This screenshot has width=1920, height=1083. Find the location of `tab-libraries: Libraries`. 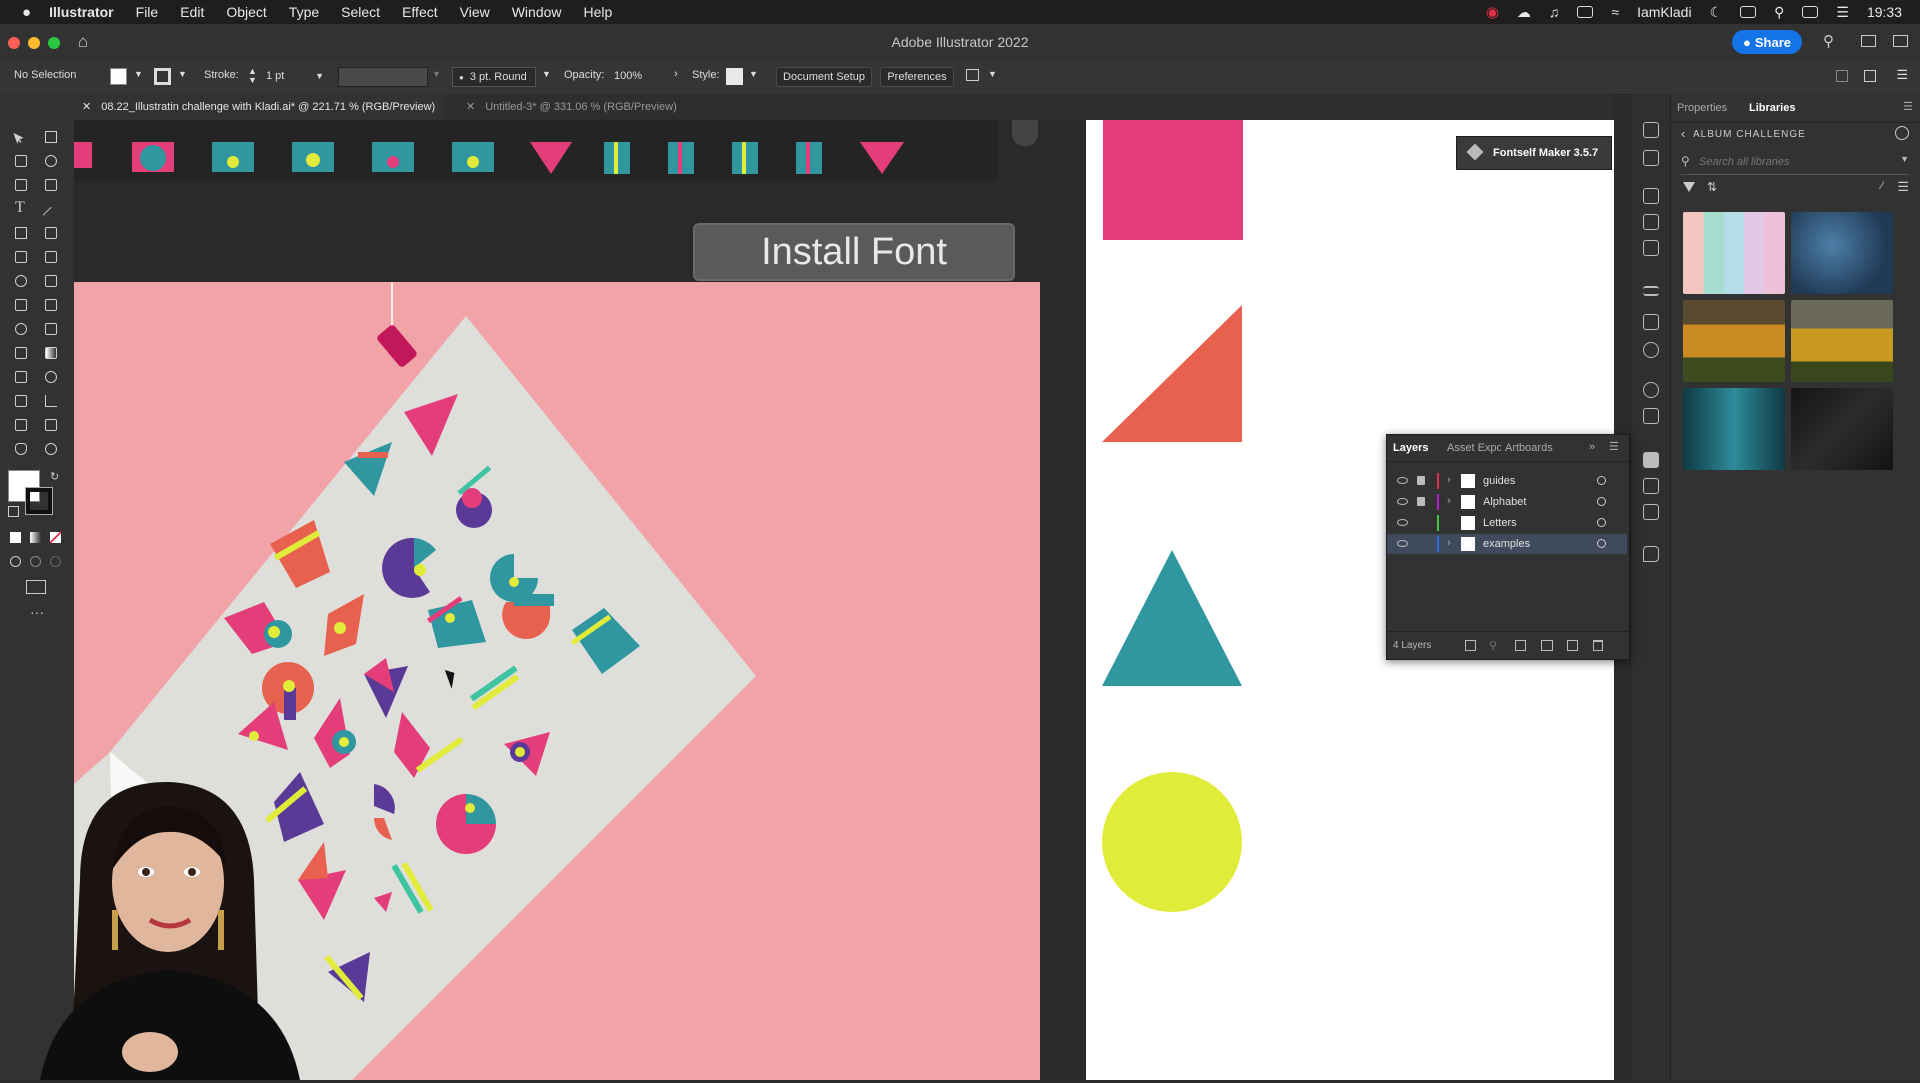

tab-libraries: Libraries is located at coordinates (1772, 108).